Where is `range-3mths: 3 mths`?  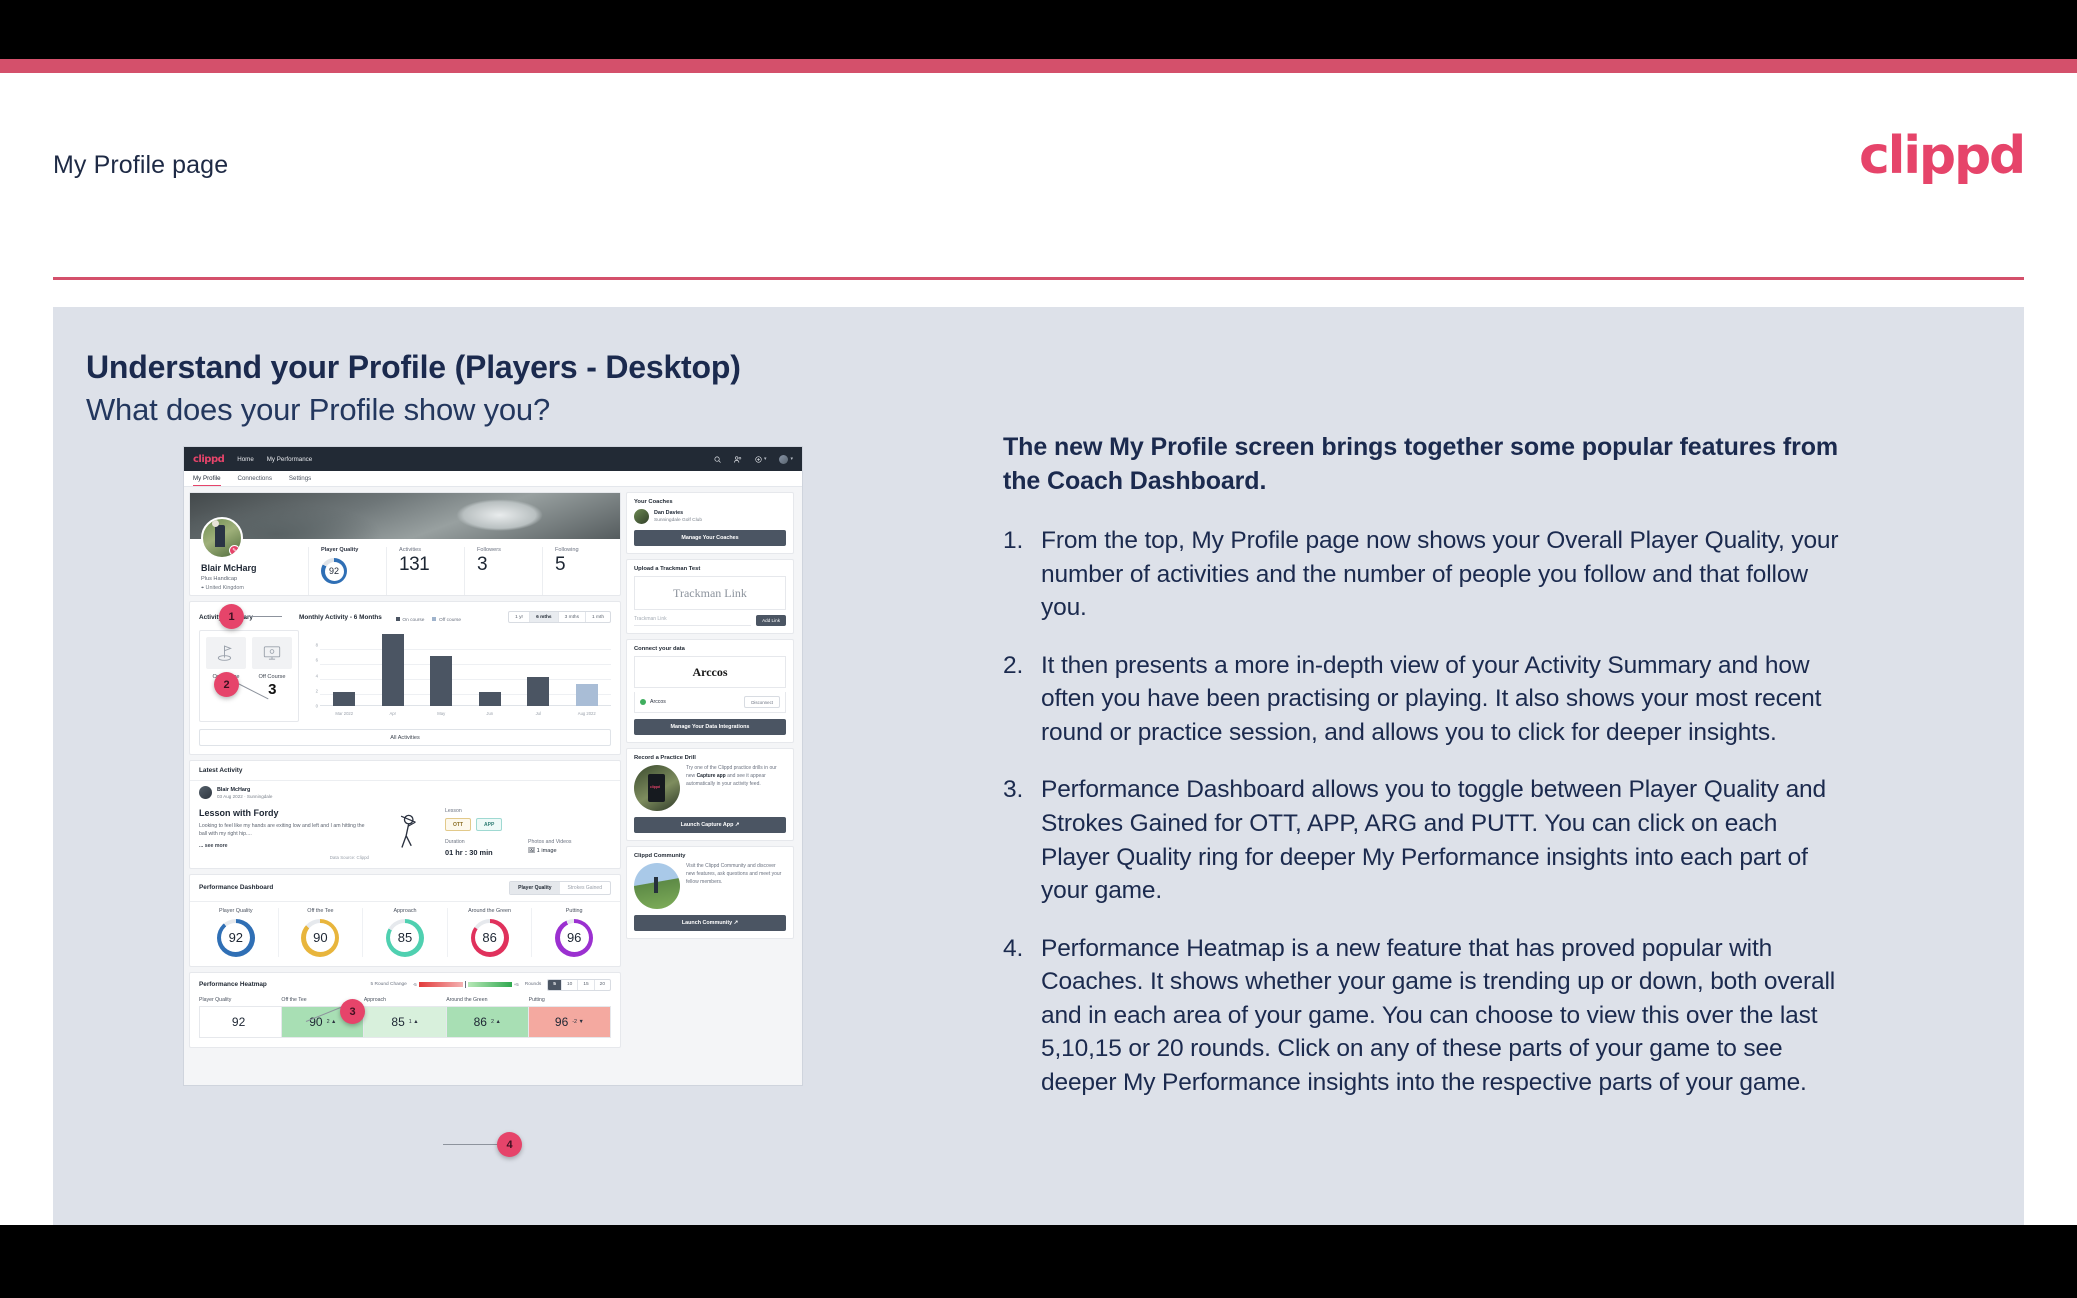 range-3mths: 3 mths is located at coordinates (572, 617).